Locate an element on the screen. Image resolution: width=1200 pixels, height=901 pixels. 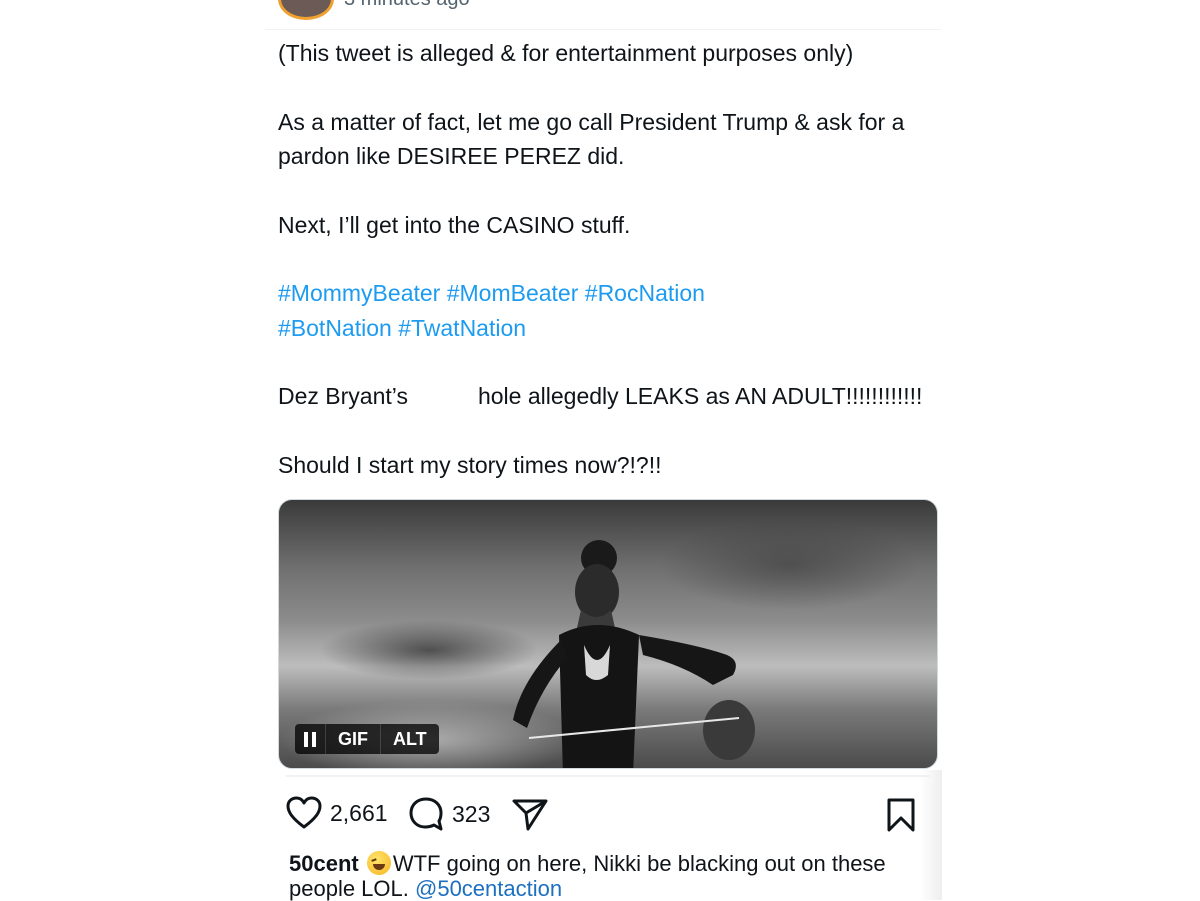
caption-mention: @50centaction is located at coordinates (488, 888).